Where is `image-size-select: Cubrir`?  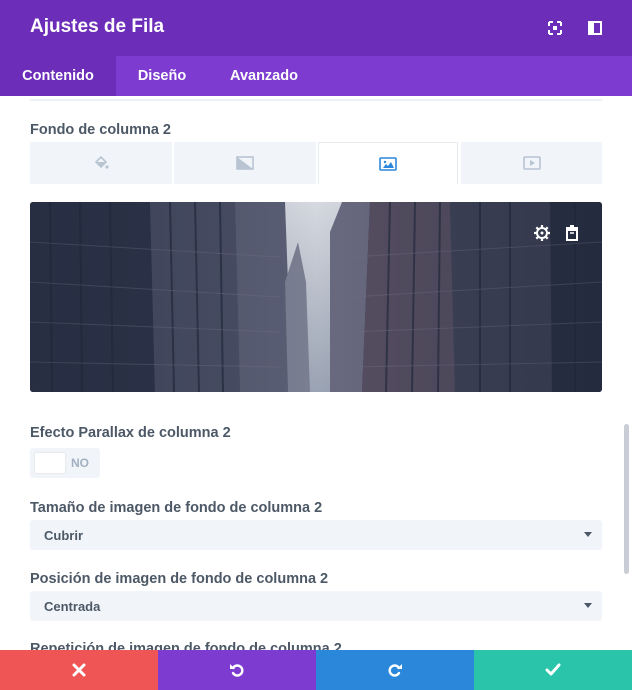 image-size-select: Cubrir is located at coordinates (316, 535).